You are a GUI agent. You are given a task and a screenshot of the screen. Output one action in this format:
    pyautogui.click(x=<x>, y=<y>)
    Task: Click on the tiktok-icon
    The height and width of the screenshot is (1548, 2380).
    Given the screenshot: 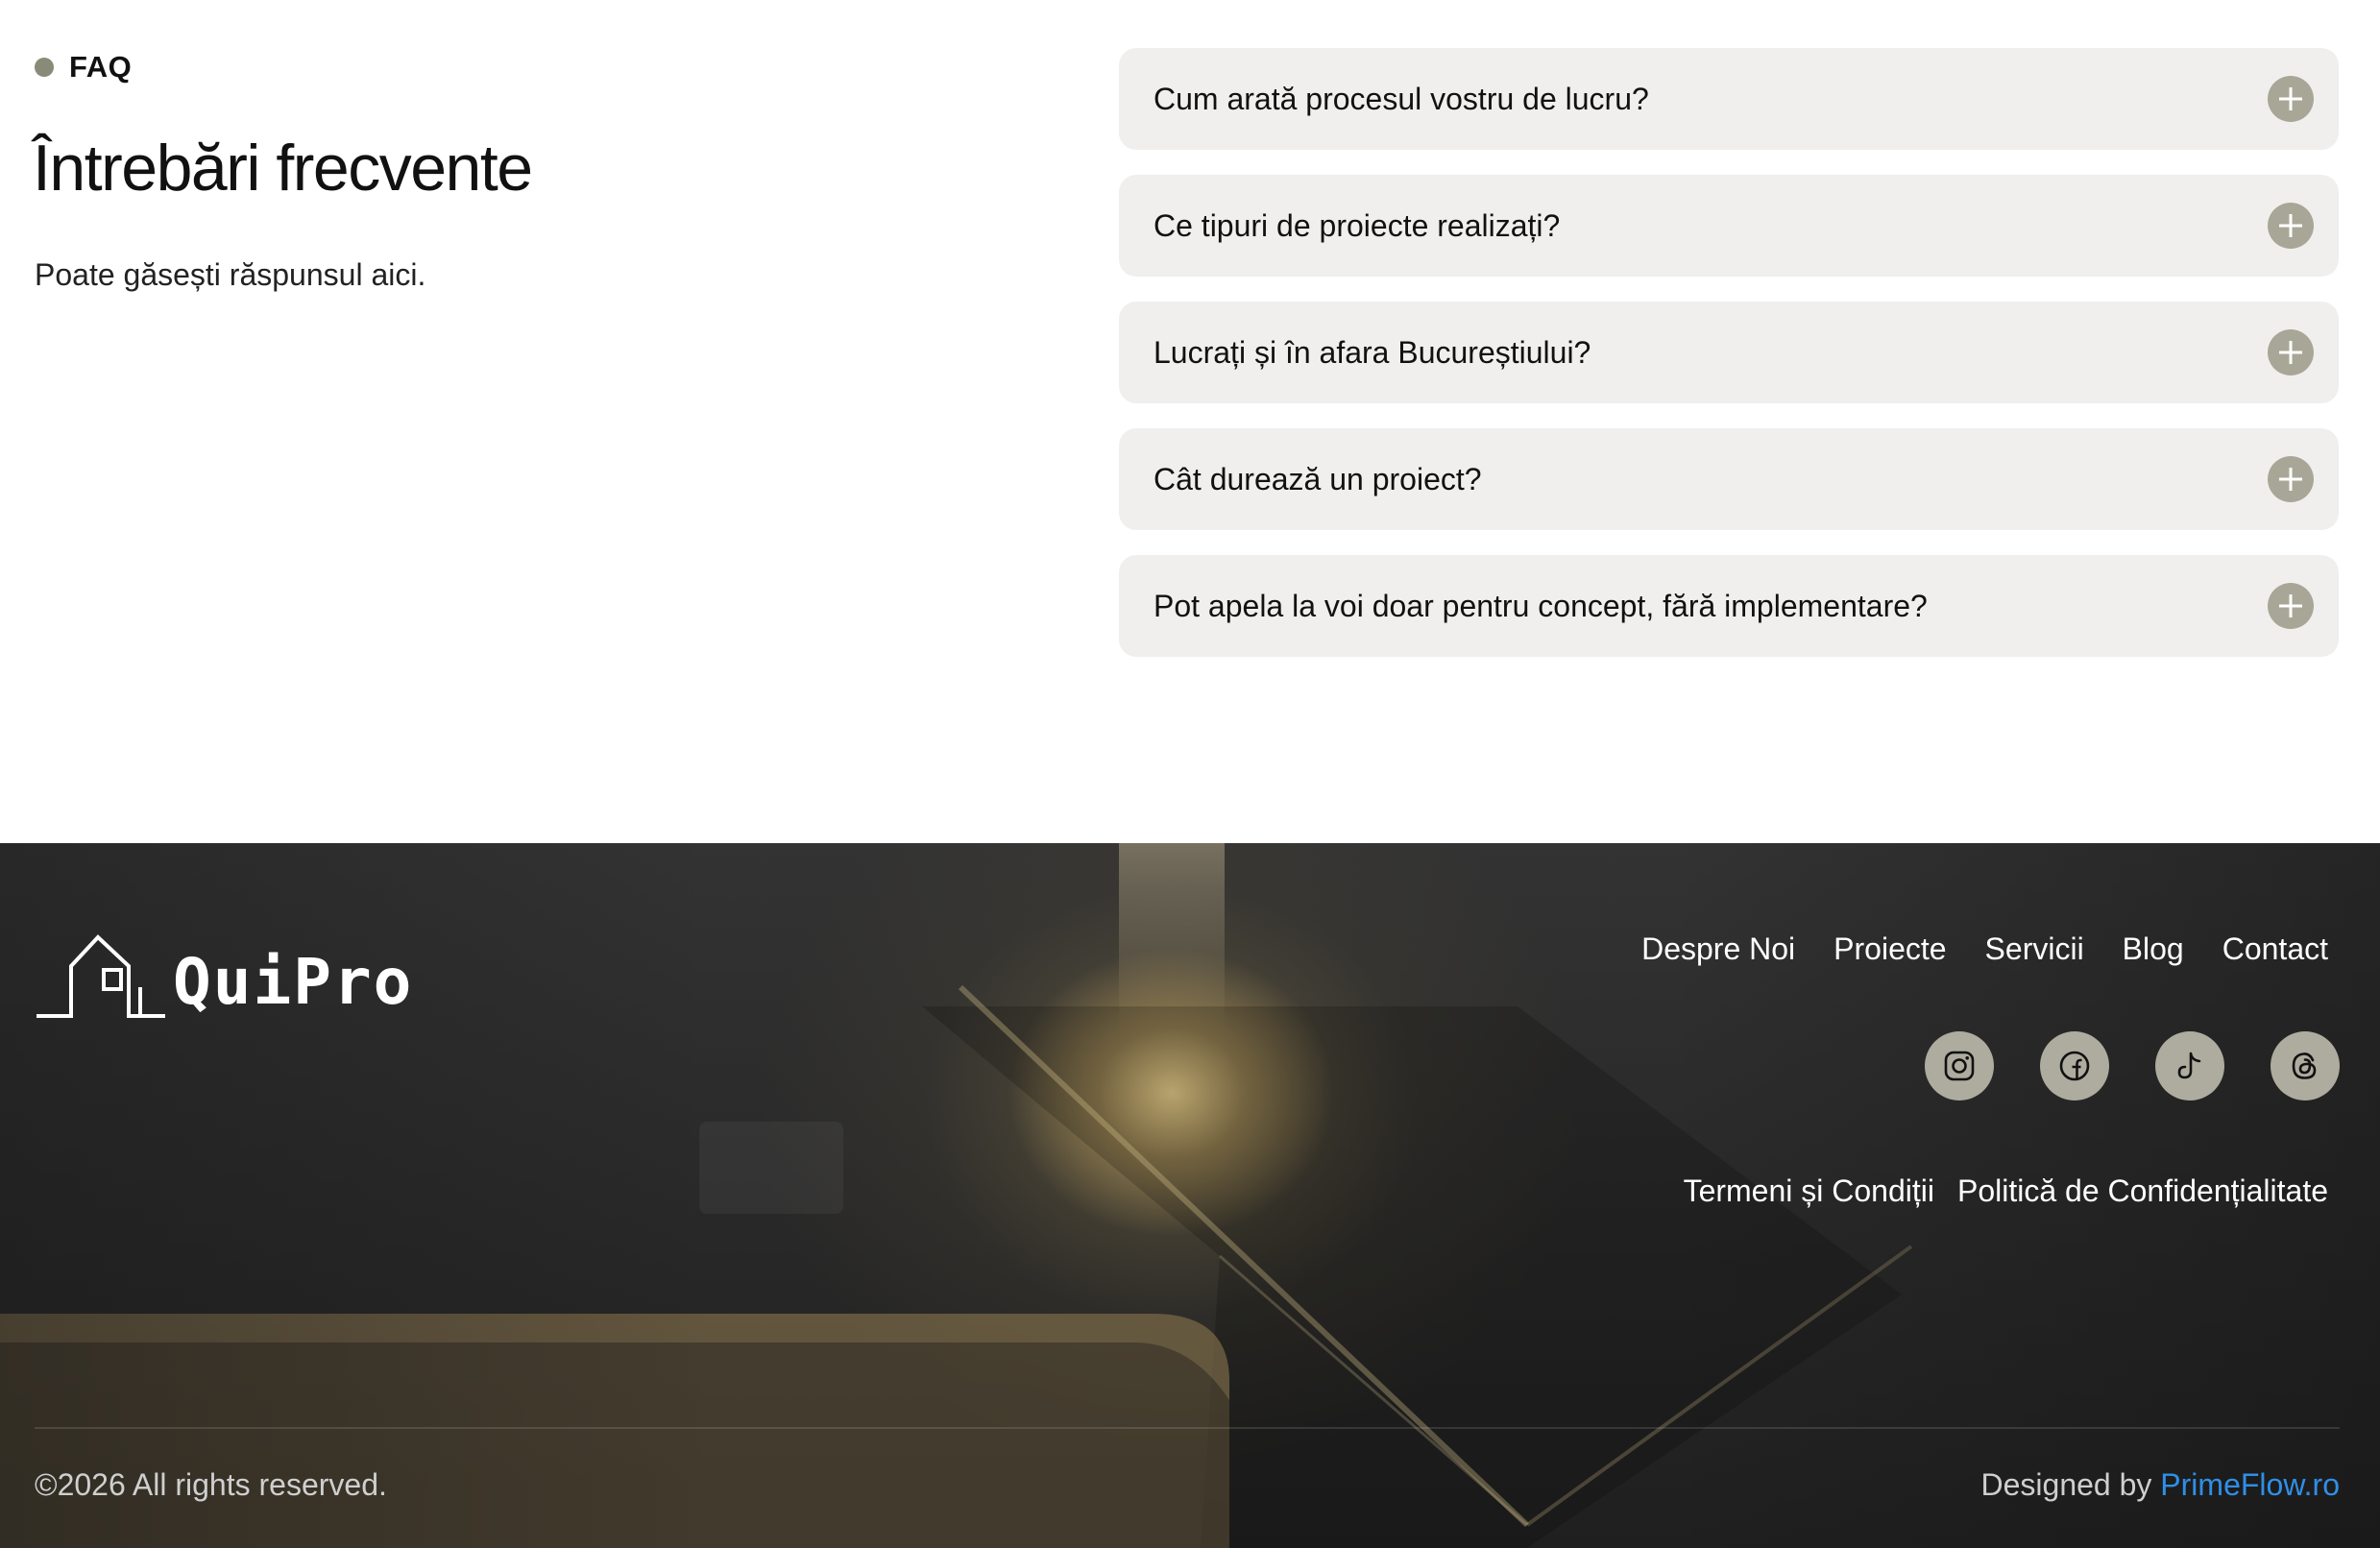 What is the action you would take?
    pyautogui.click(x=2189, y=1065)
    